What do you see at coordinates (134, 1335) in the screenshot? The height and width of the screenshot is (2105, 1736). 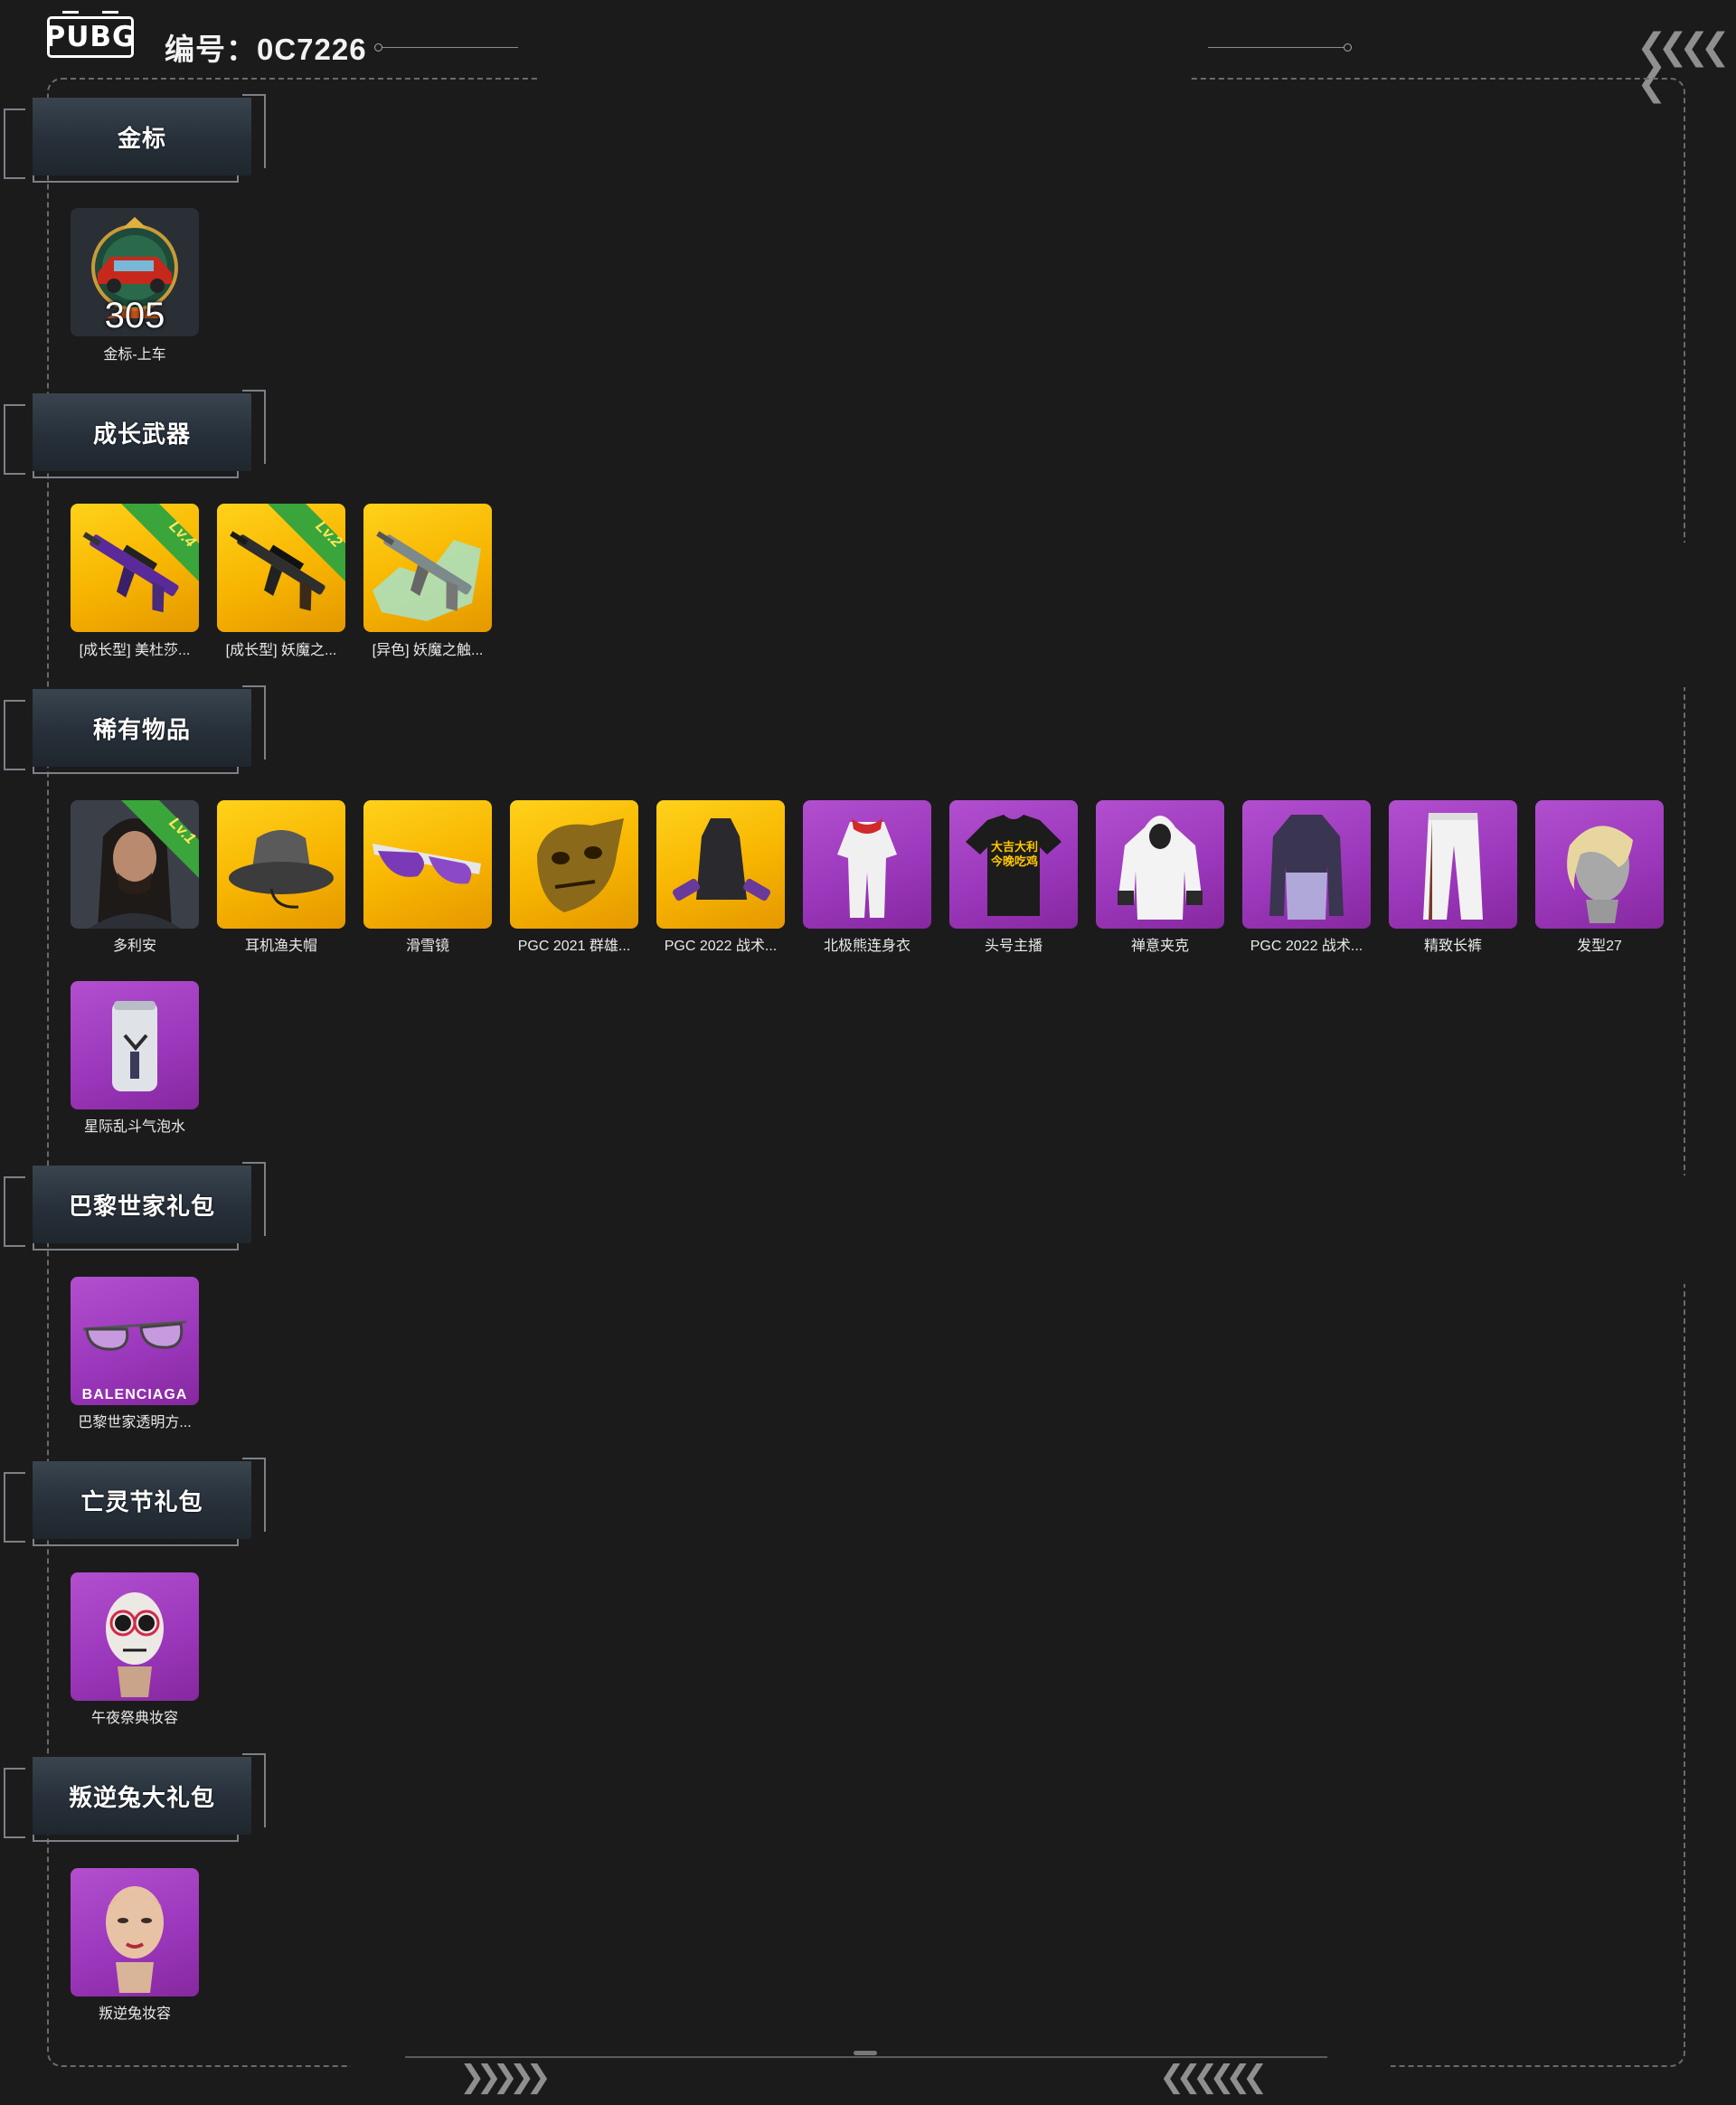 I see `glasses-icon` at bounding box center [134, 1335].